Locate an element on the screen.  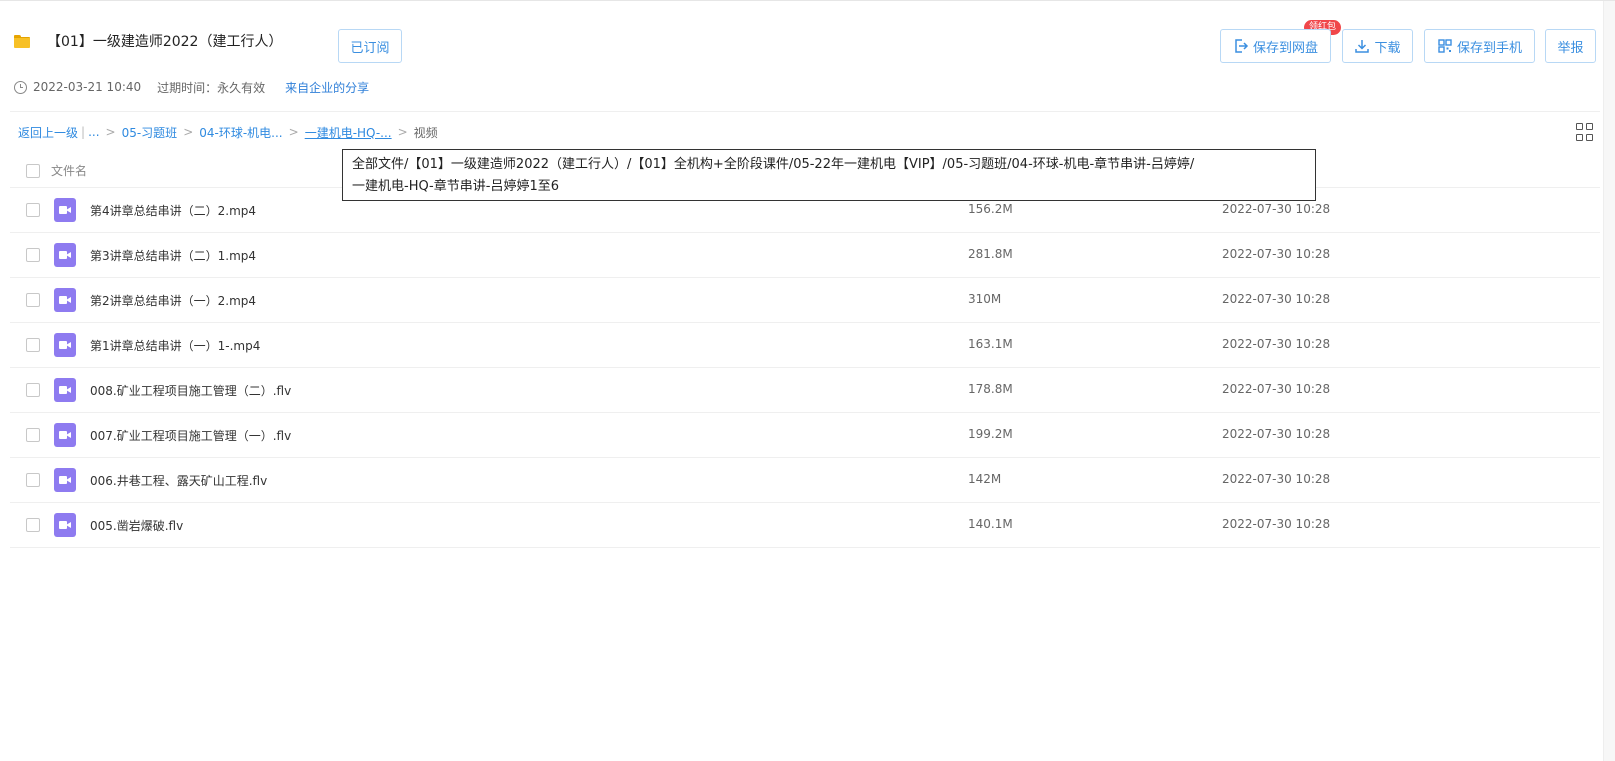
file-size: 199.2M is located at coordinates (990, 434).